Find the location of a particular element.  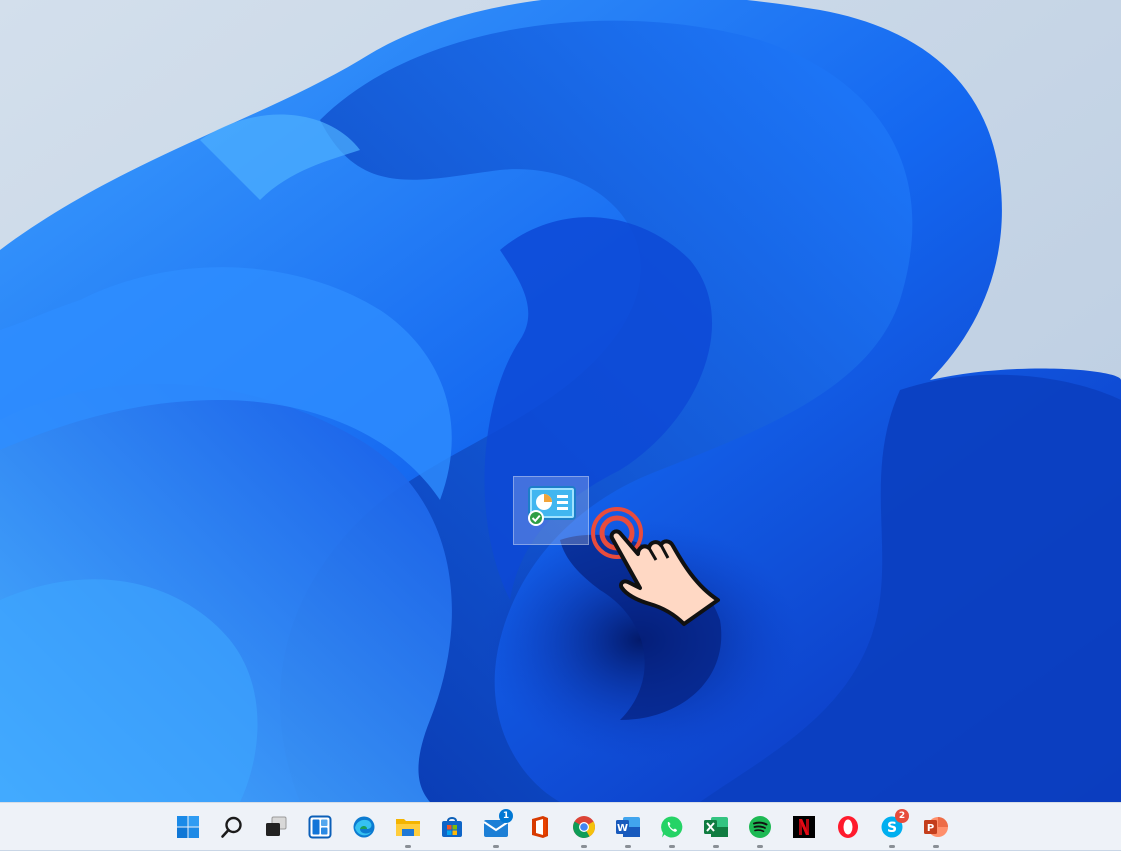

svg-text: P is located at coordinates (930, 828).